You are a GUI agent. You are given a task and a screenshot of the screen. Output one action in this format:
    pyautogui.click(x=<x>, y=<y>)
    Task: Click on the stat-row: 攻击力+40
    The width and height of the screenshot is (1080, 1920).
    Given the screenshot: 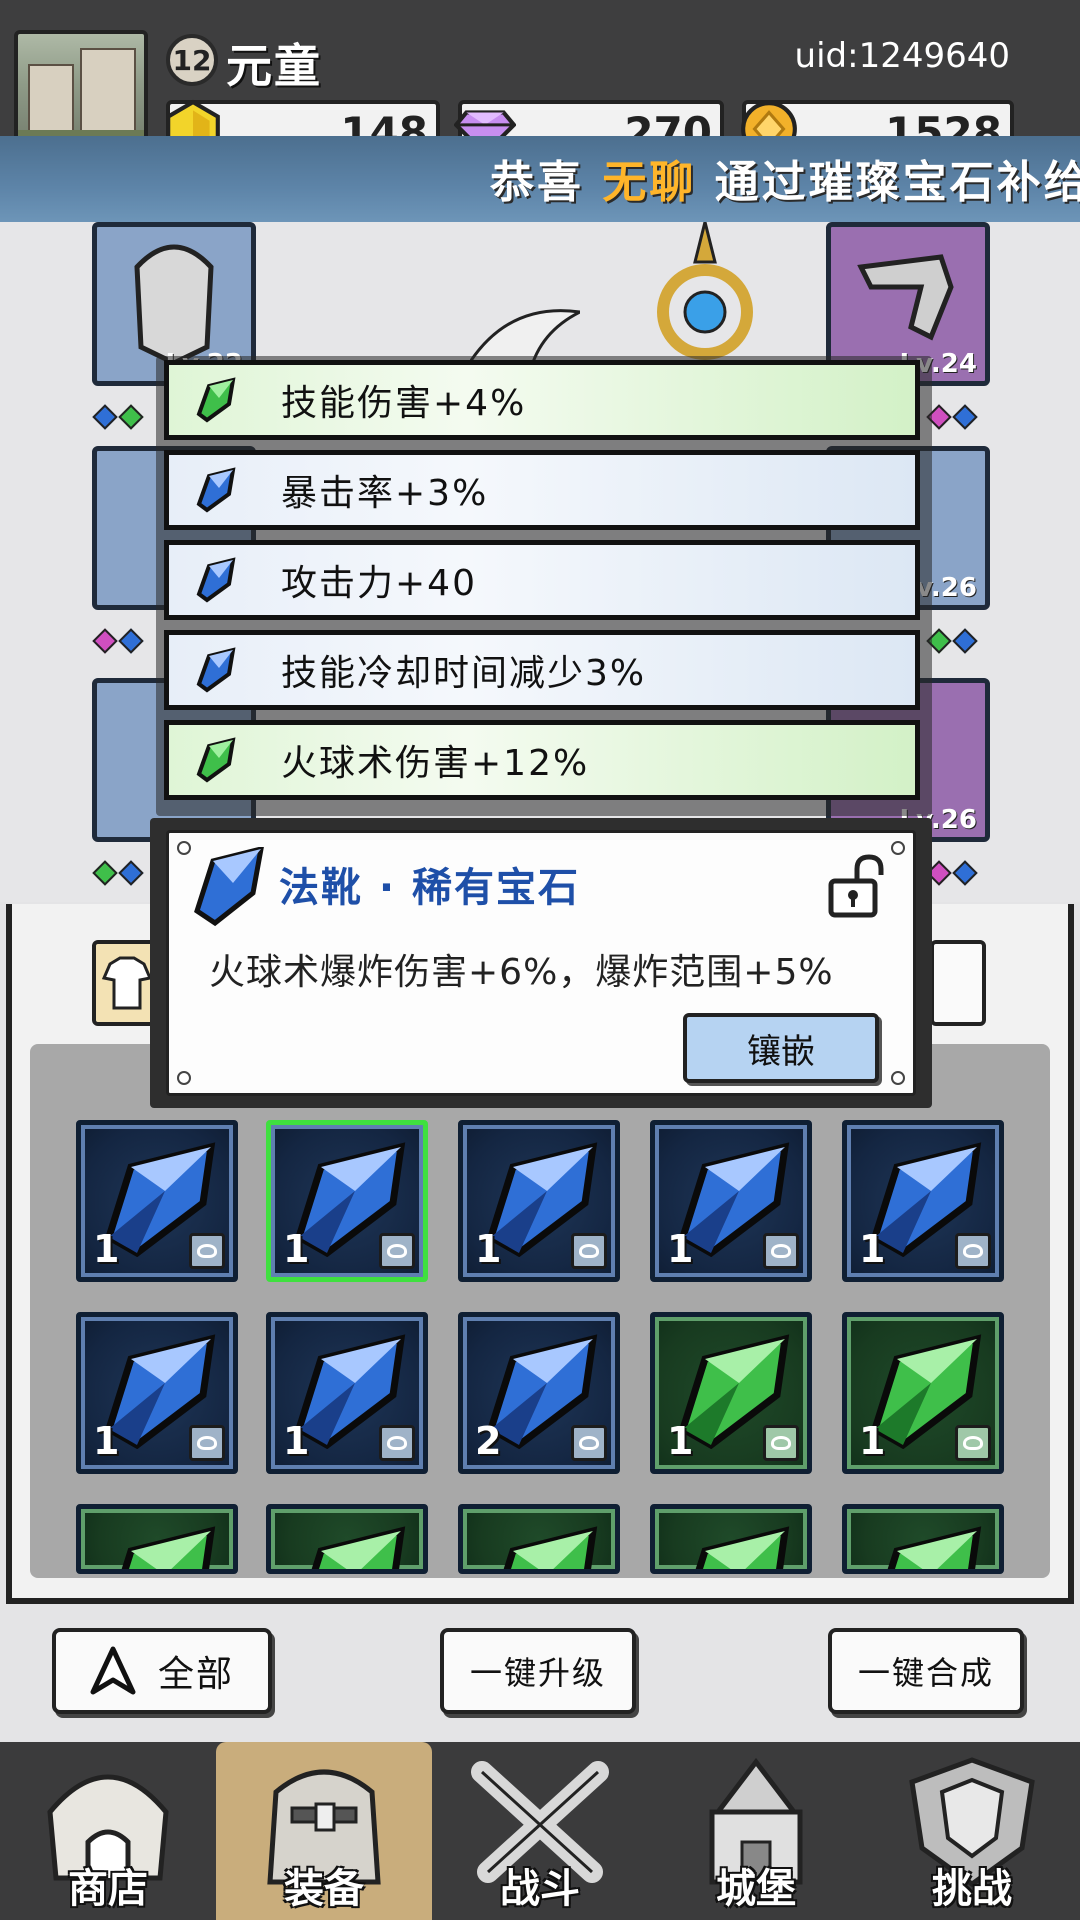 What is the action you would take?
    pyautogui.click(x=542, y=580)
    